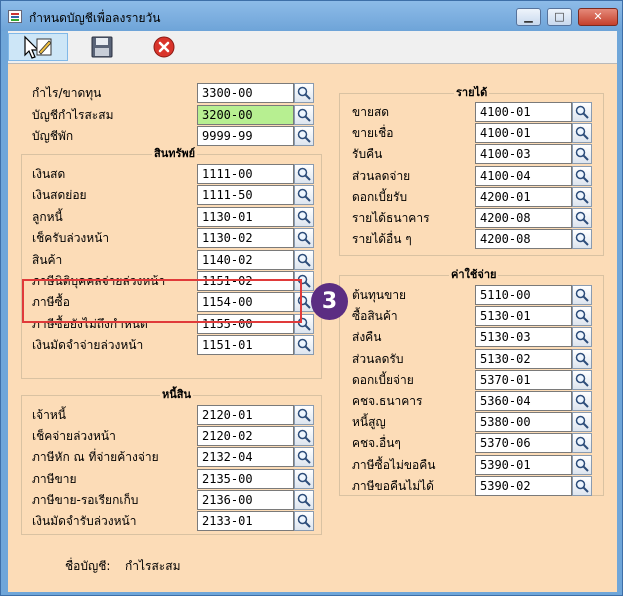  I want to click on edit-button, so click(38, 47).